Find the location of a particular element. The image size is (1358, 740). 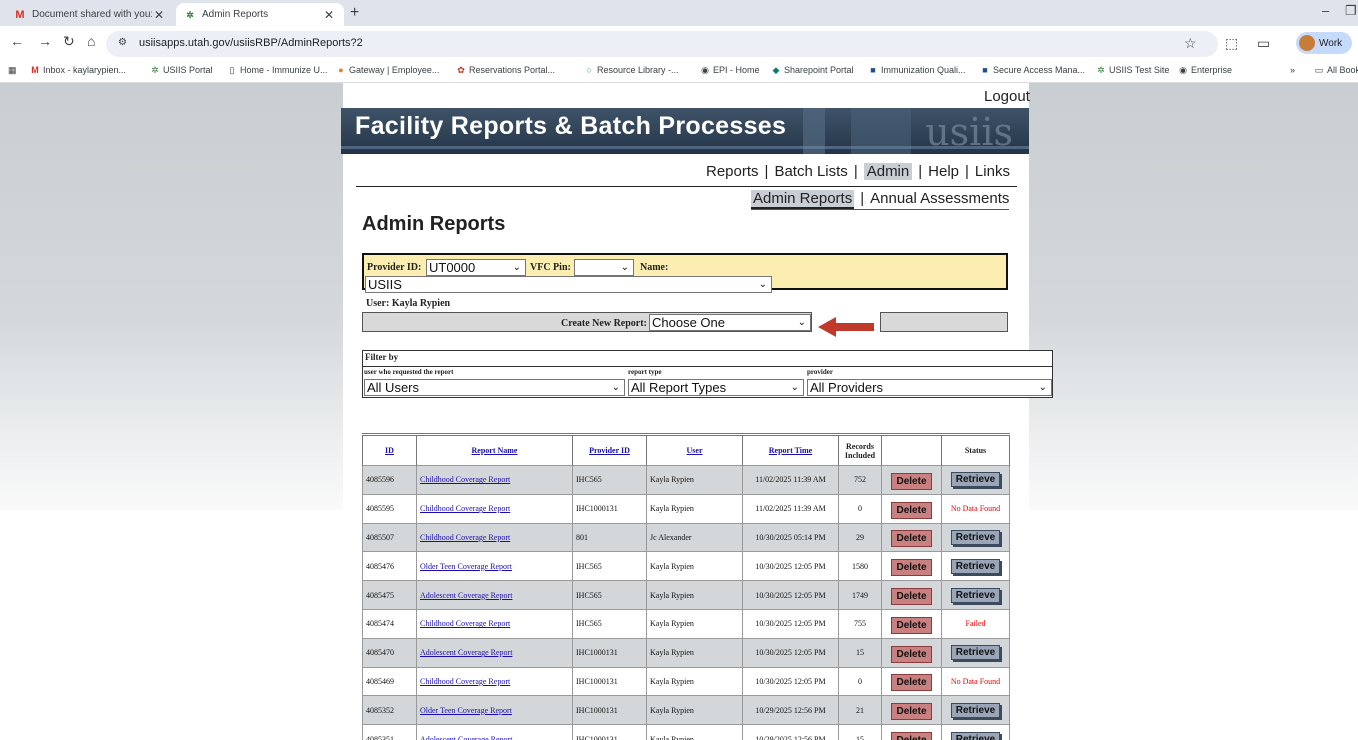

name-select: USIIS ⌄ is located at coordinates (568, 284).